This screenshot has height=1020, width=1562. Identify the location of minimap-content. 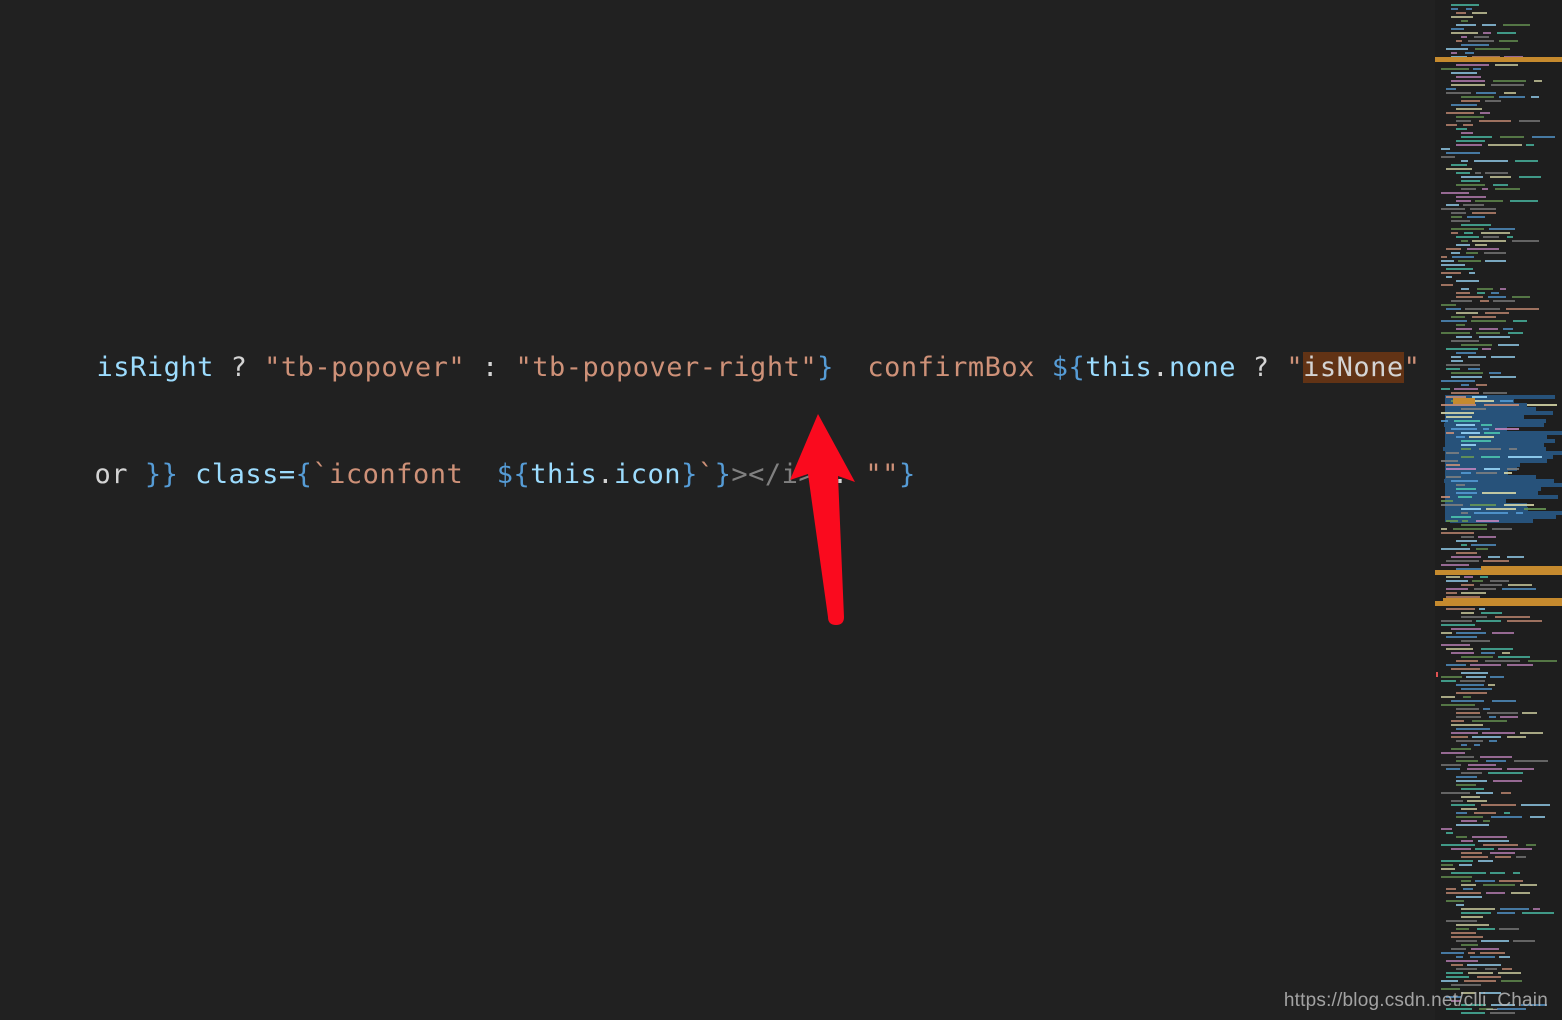
(1498, 510).